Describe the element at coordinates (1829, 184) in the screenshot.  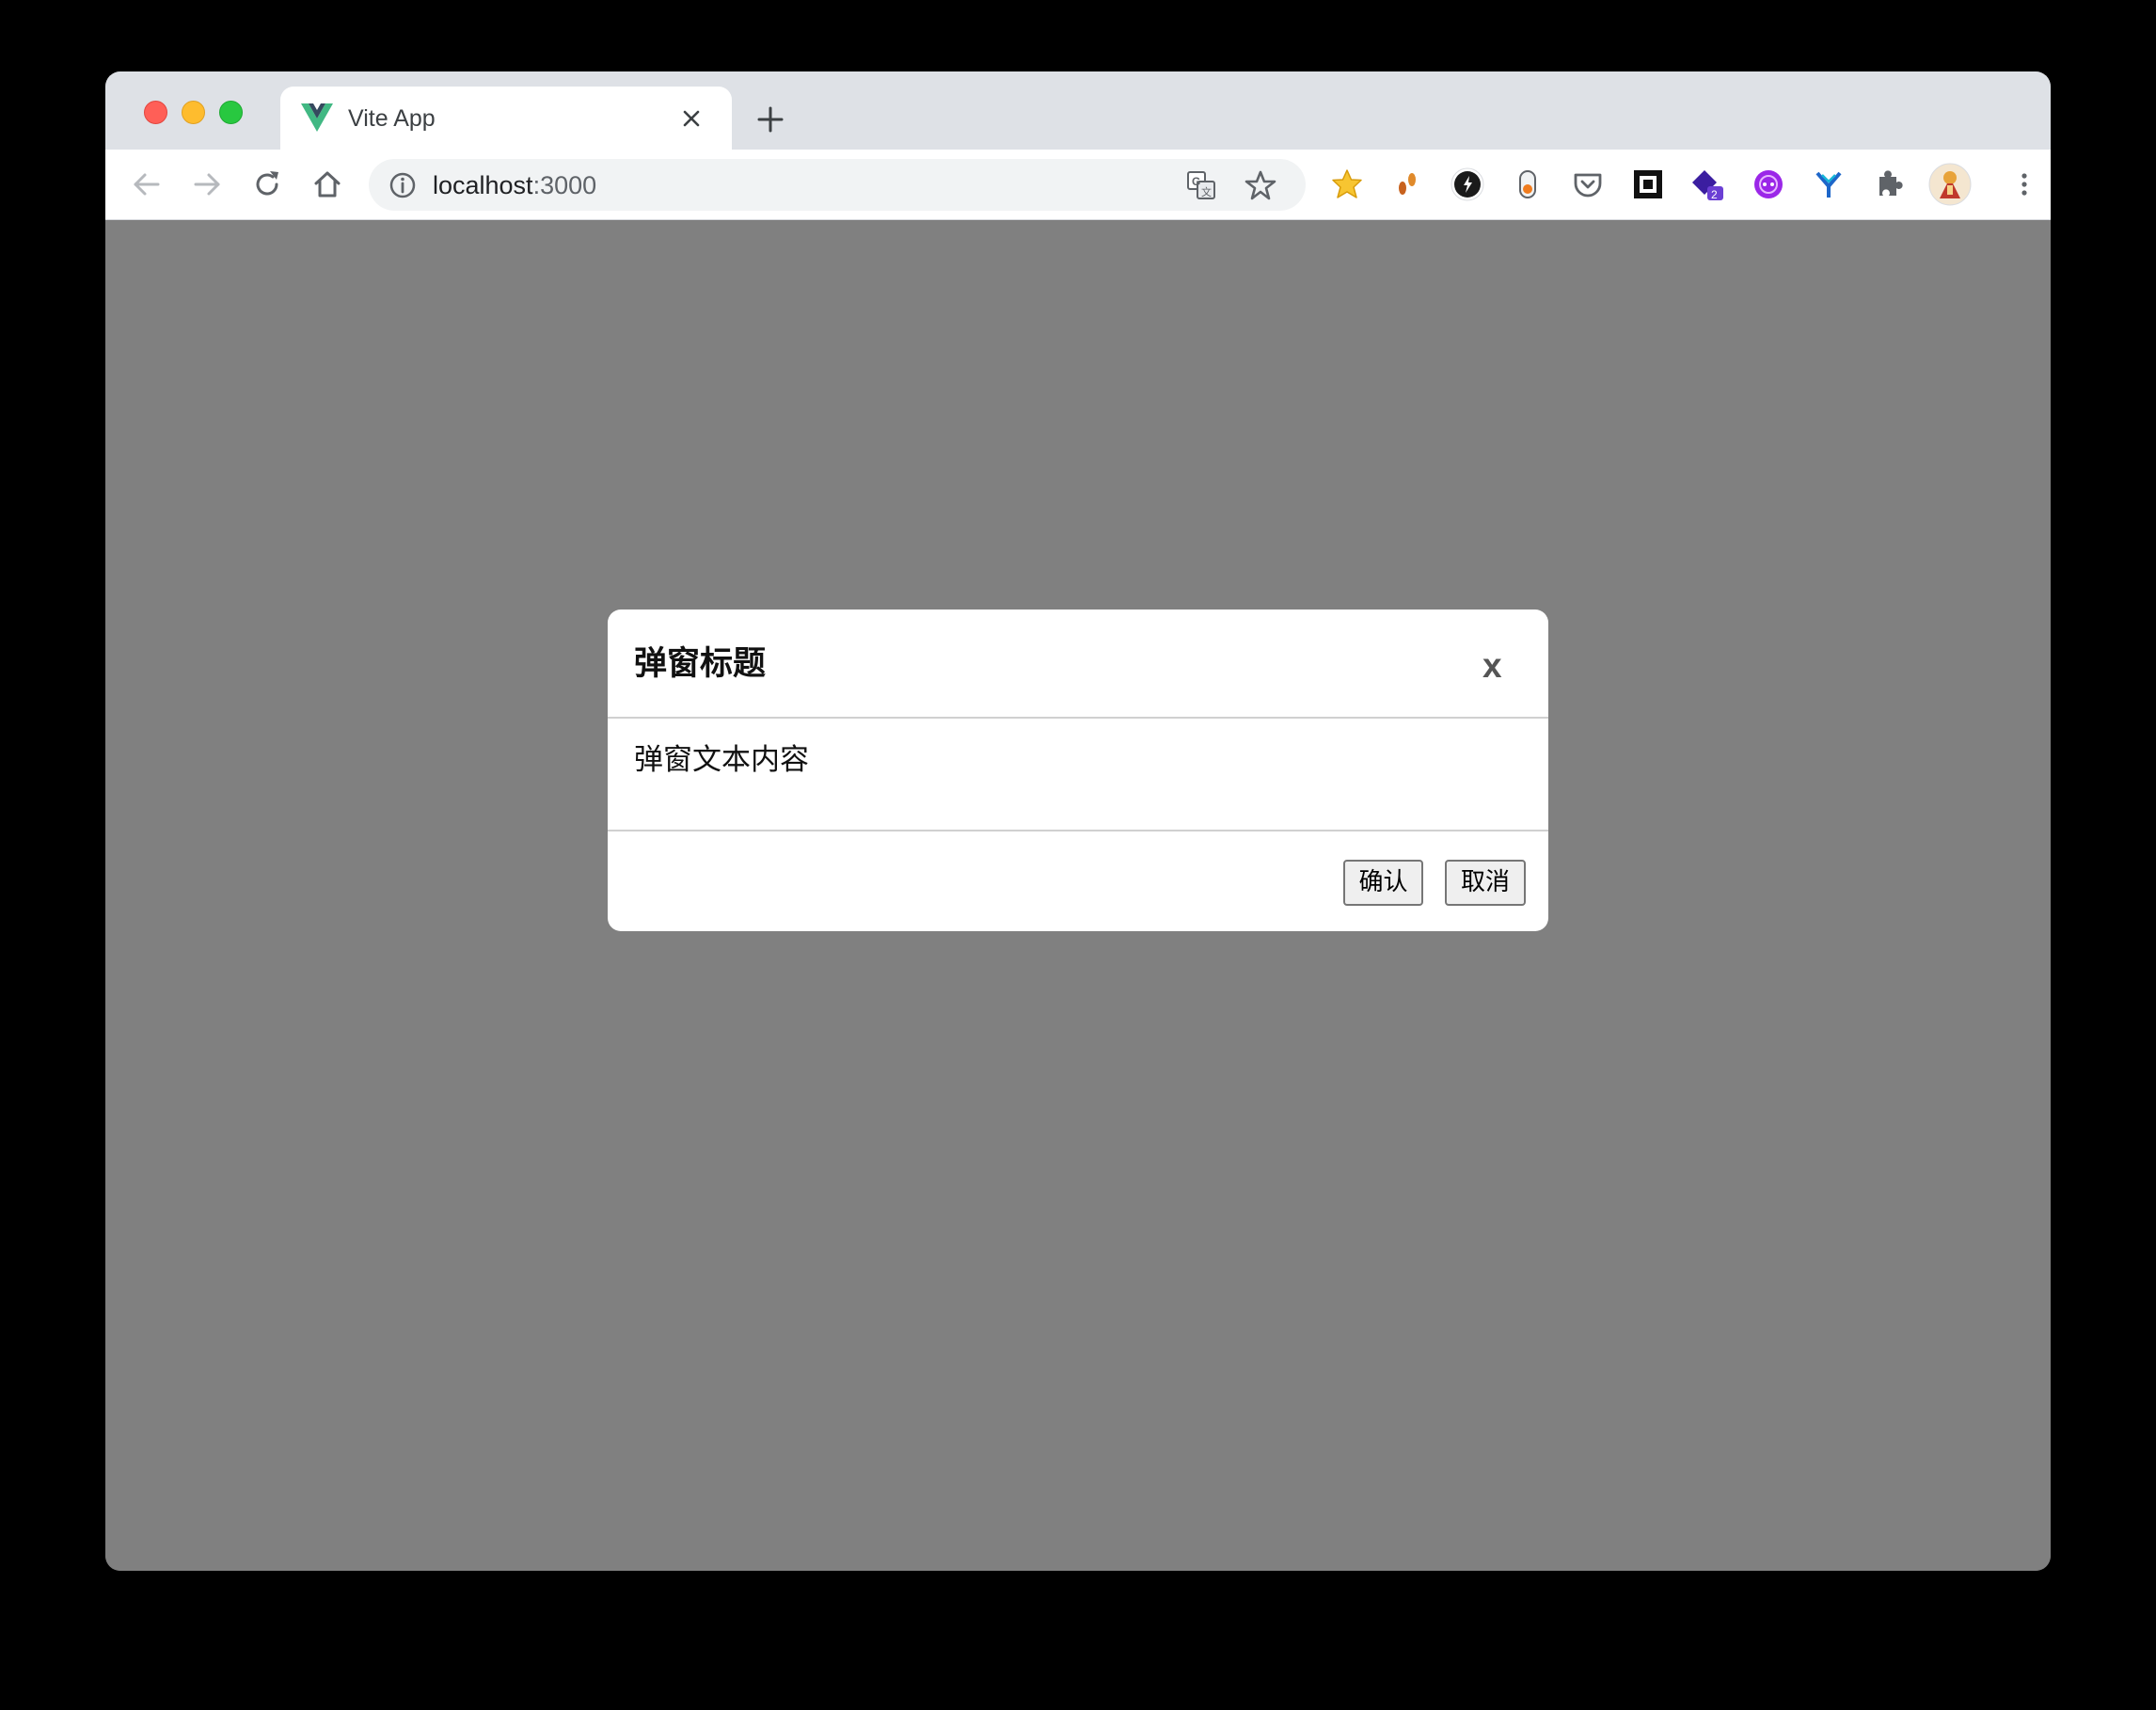
I see `y-extension-icon` at that location.